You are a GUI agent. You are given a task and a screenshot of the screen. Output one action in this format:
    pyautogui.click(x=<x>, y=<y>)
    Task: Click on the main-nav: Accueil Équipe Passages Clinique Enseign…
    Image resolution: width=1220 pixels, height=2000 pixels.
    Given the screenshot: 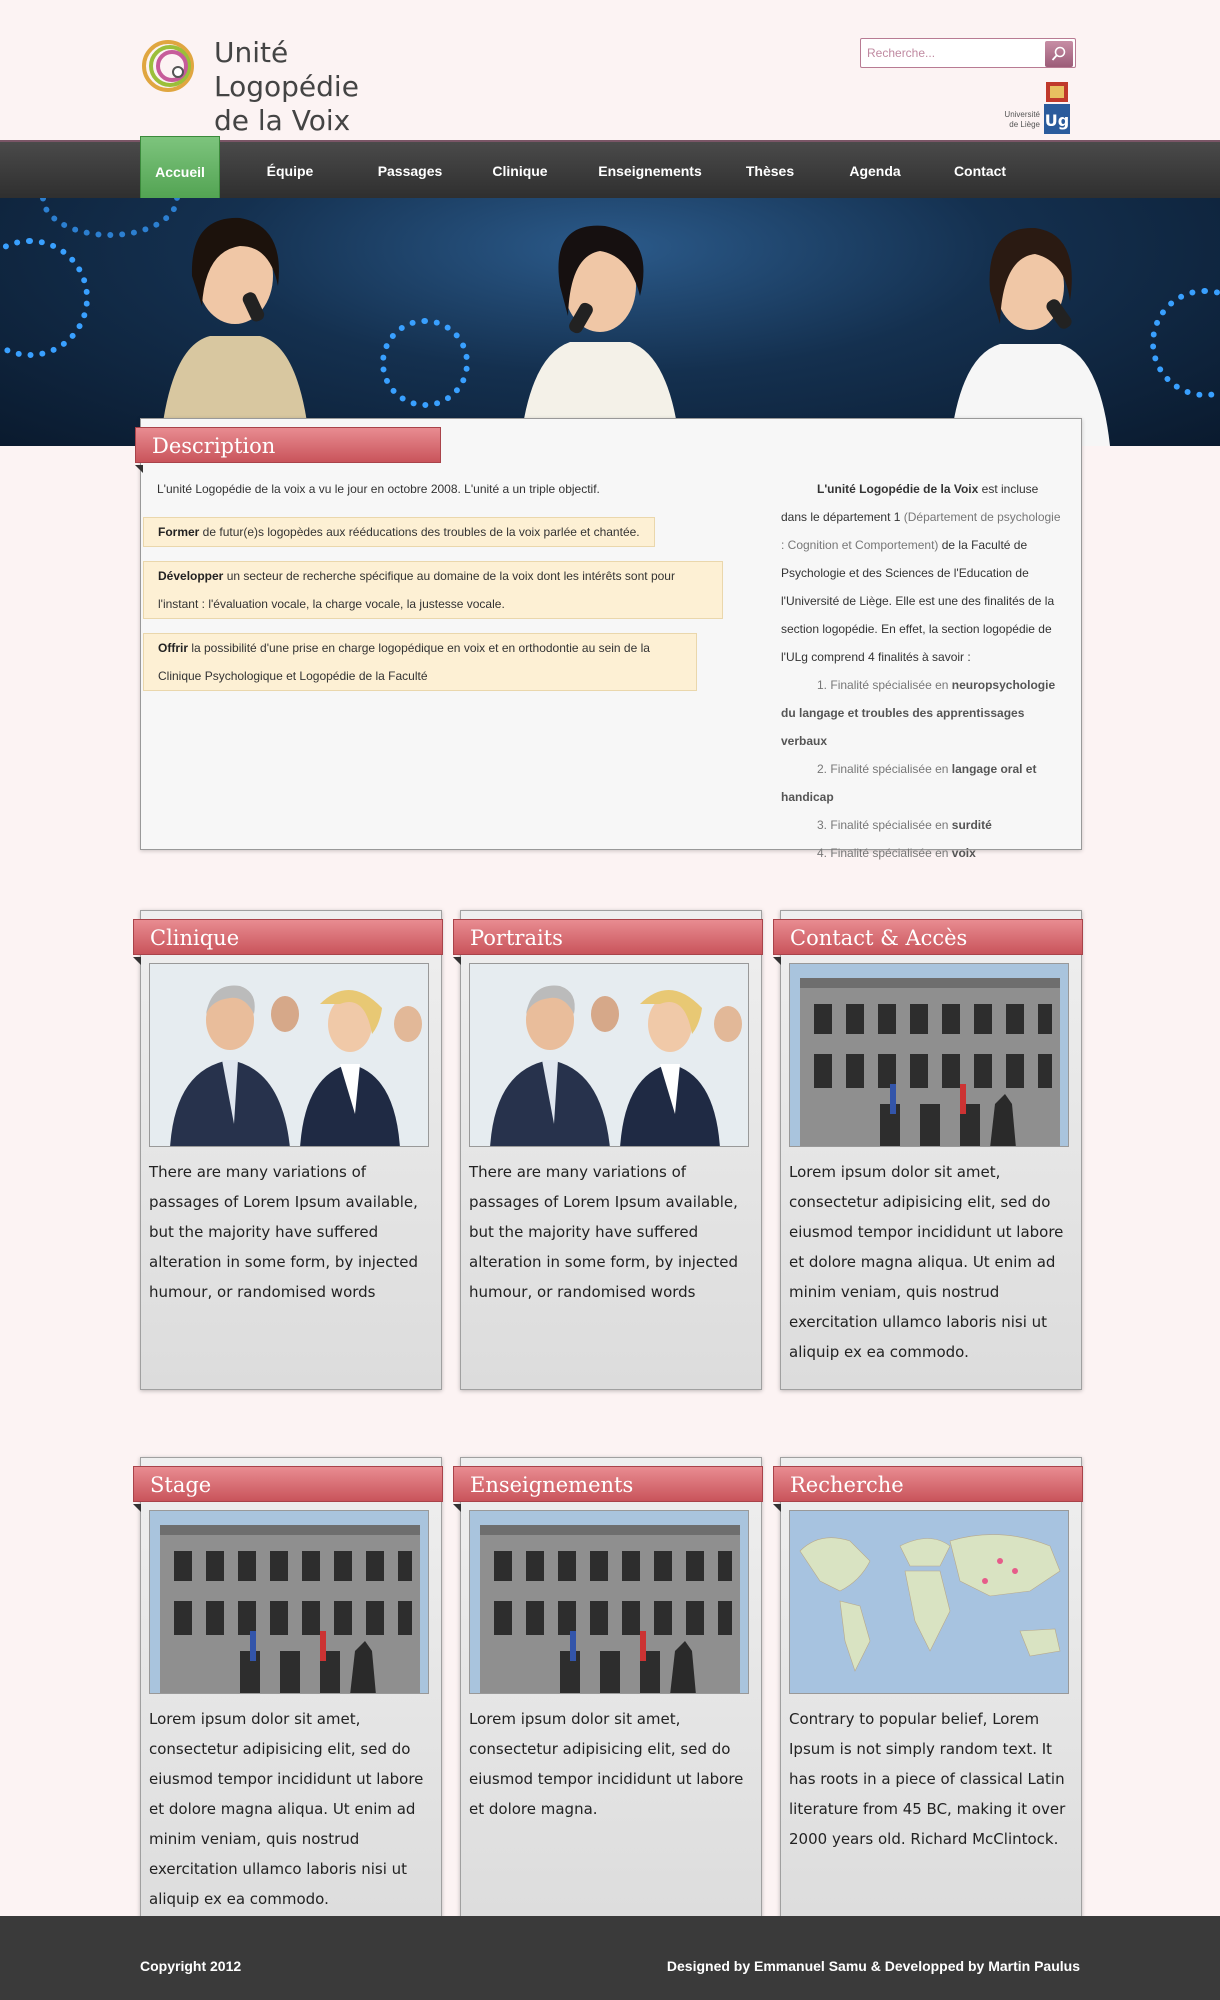 What is the action you would take?
    pyautogui.click(x=610, y=171)
    